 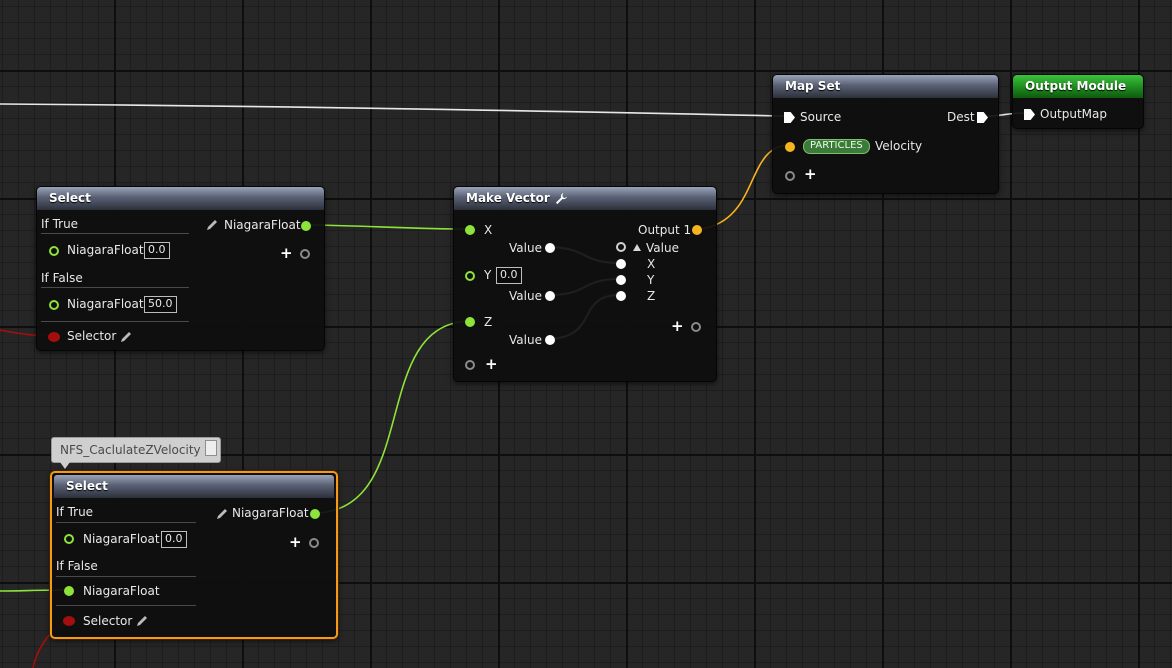 What do you see at coordinates (509, 275) in the screenshot?
I see `y-value-field: 0.0` at bounding box center [509, 275].